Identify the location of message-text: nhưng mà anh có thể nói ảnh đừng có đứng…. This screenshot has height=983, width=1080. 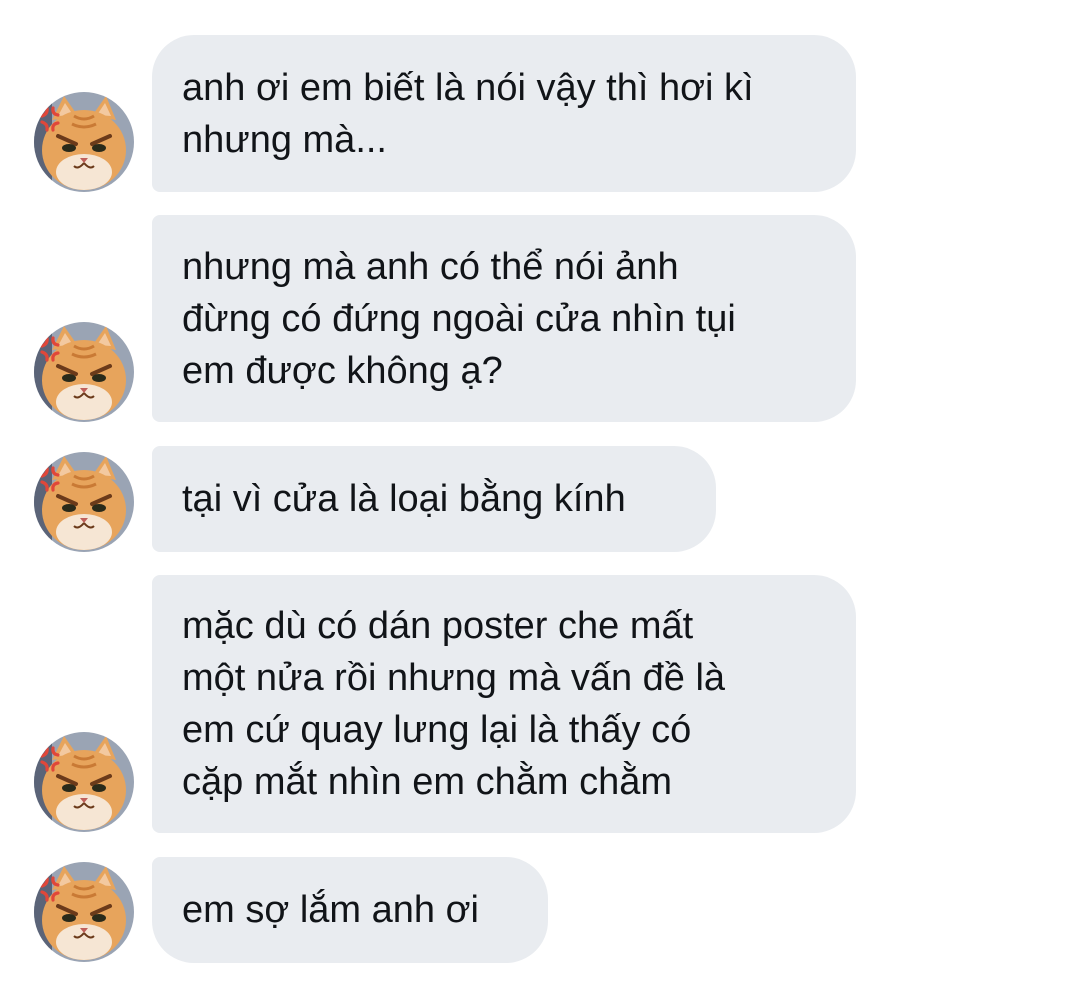
(459, 318).